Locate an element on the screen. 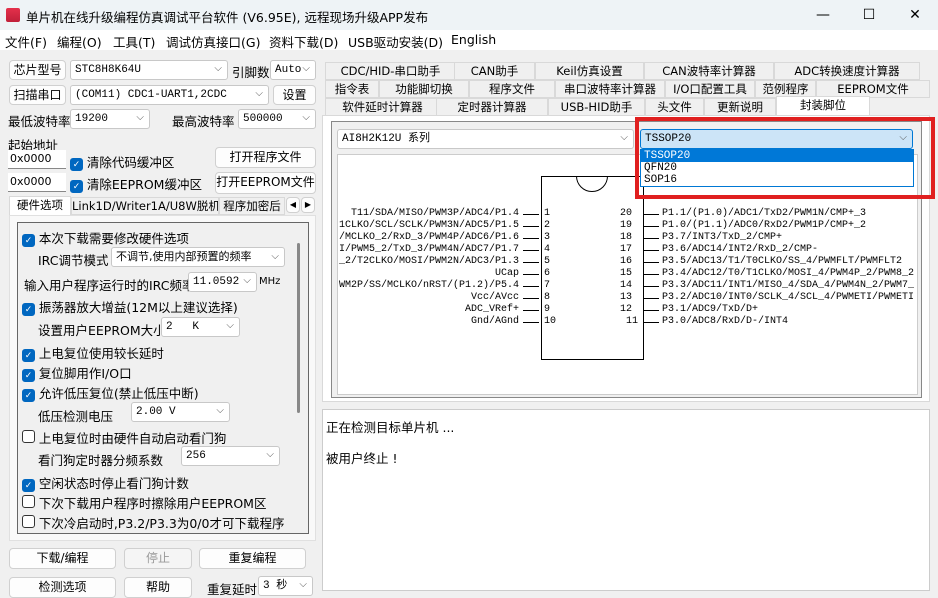 The width and height of the screenshot is (938, 598). pin-label-left: 1CLKO/SCL/SCLK/PWM3N/ADC5/P1.5 is located at coordinates (428, 225).